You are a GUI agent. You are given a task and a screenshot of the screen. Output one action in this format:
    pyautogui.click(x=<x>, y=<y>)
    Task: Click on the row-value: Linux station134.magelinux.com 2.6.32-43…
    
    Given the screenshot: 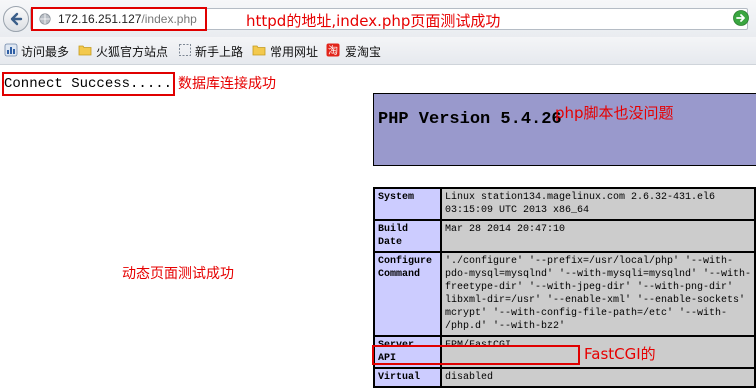 What is the action you would take?
    pyautogui.click(x=597, y=204)
    